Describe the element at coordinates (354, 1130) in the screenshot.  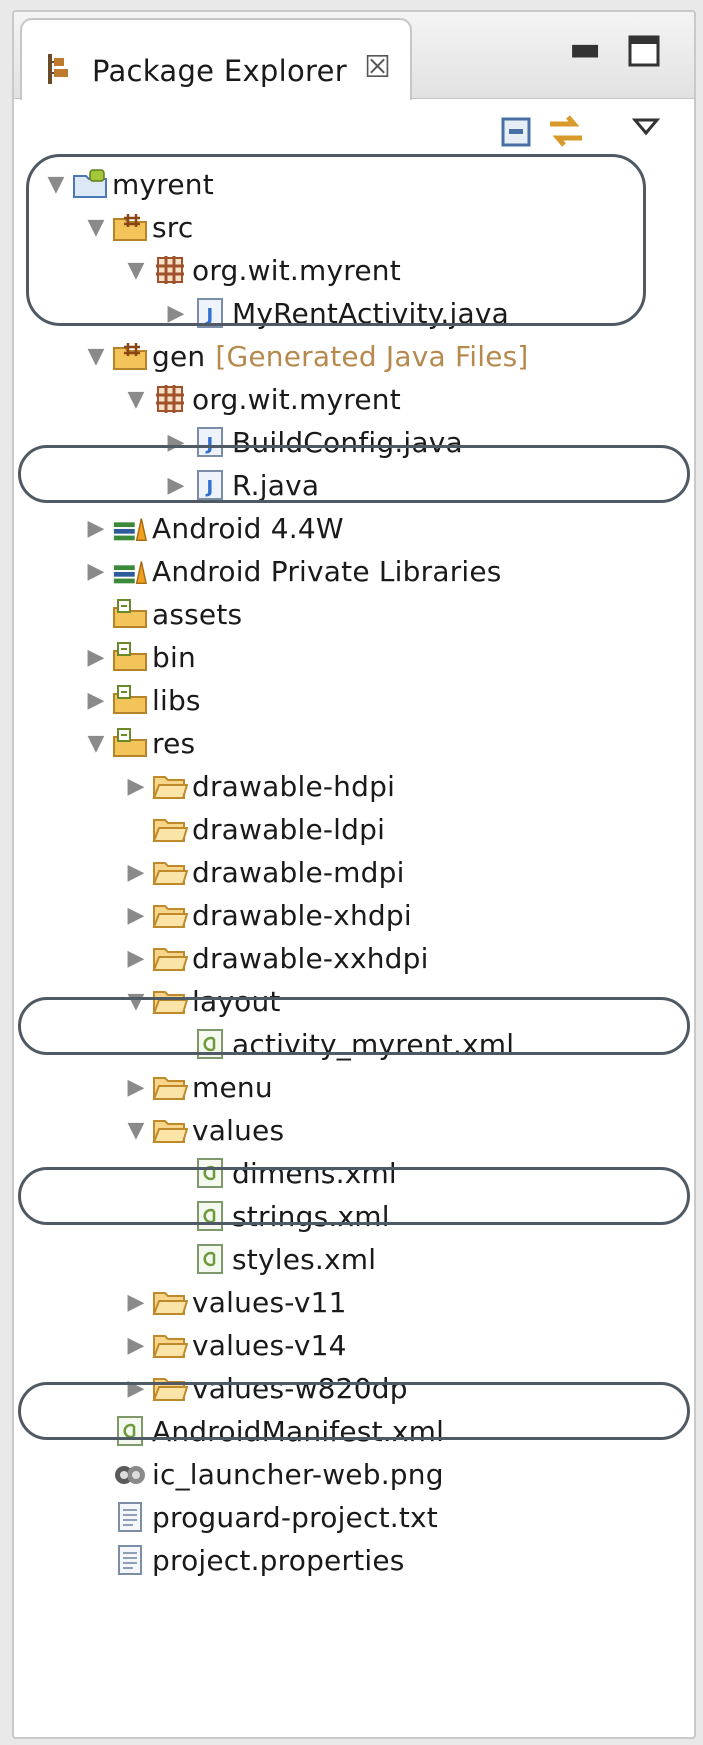
I see `tree-item: ▼ values` at that location.